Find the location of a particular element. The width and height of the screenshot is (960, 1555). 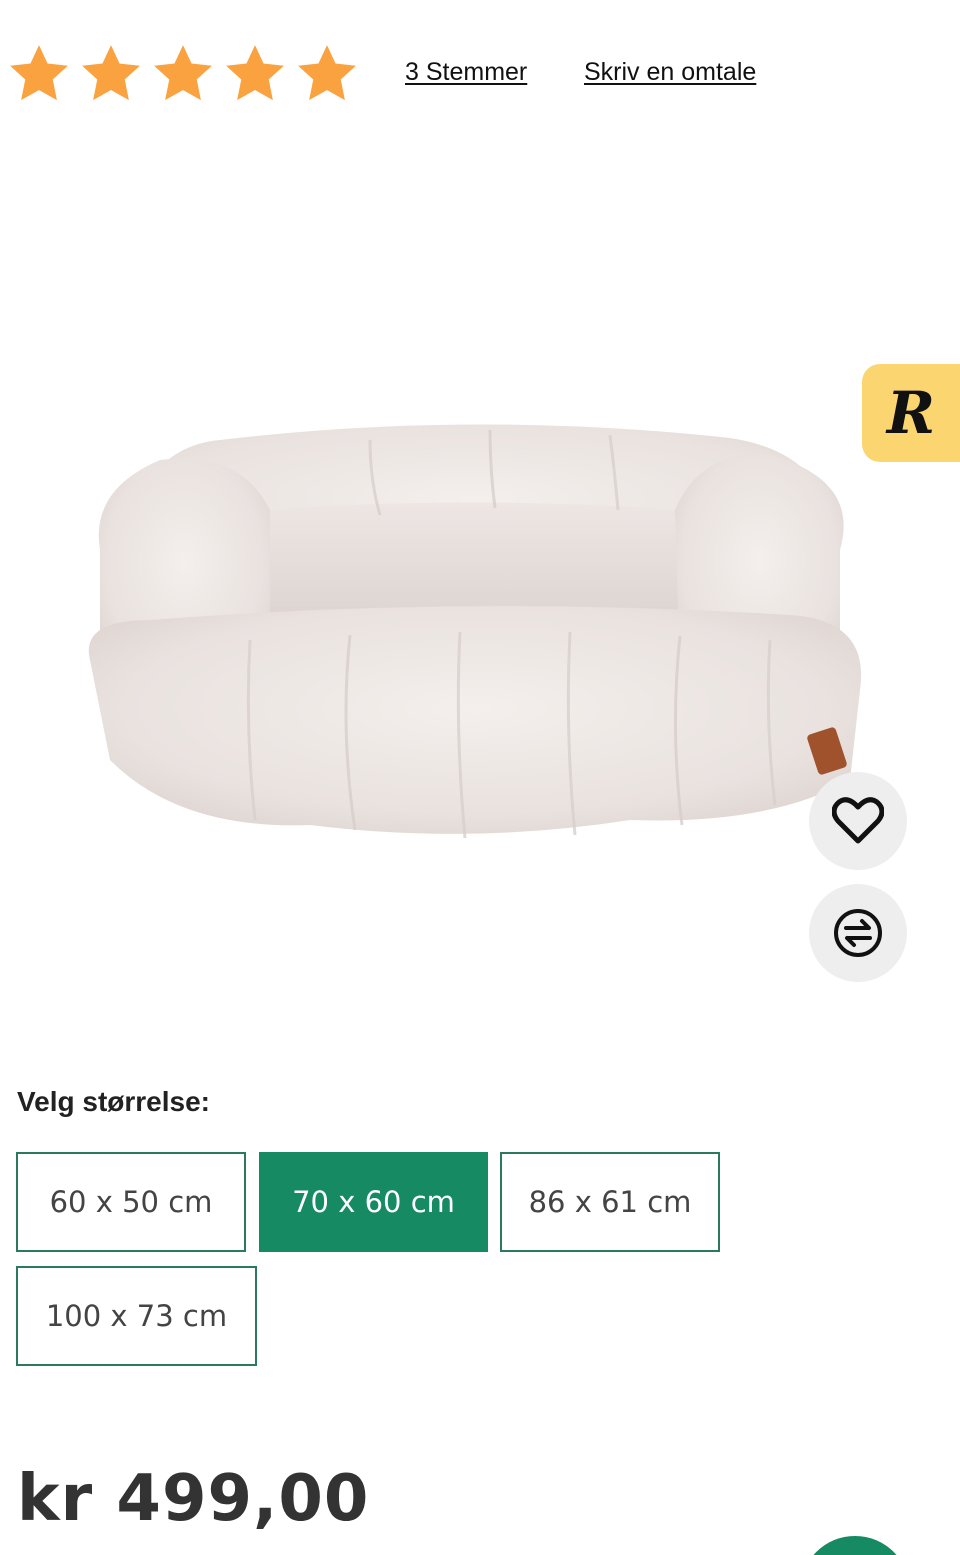

compare-arrows-icon is located at coordinates (858, 933).